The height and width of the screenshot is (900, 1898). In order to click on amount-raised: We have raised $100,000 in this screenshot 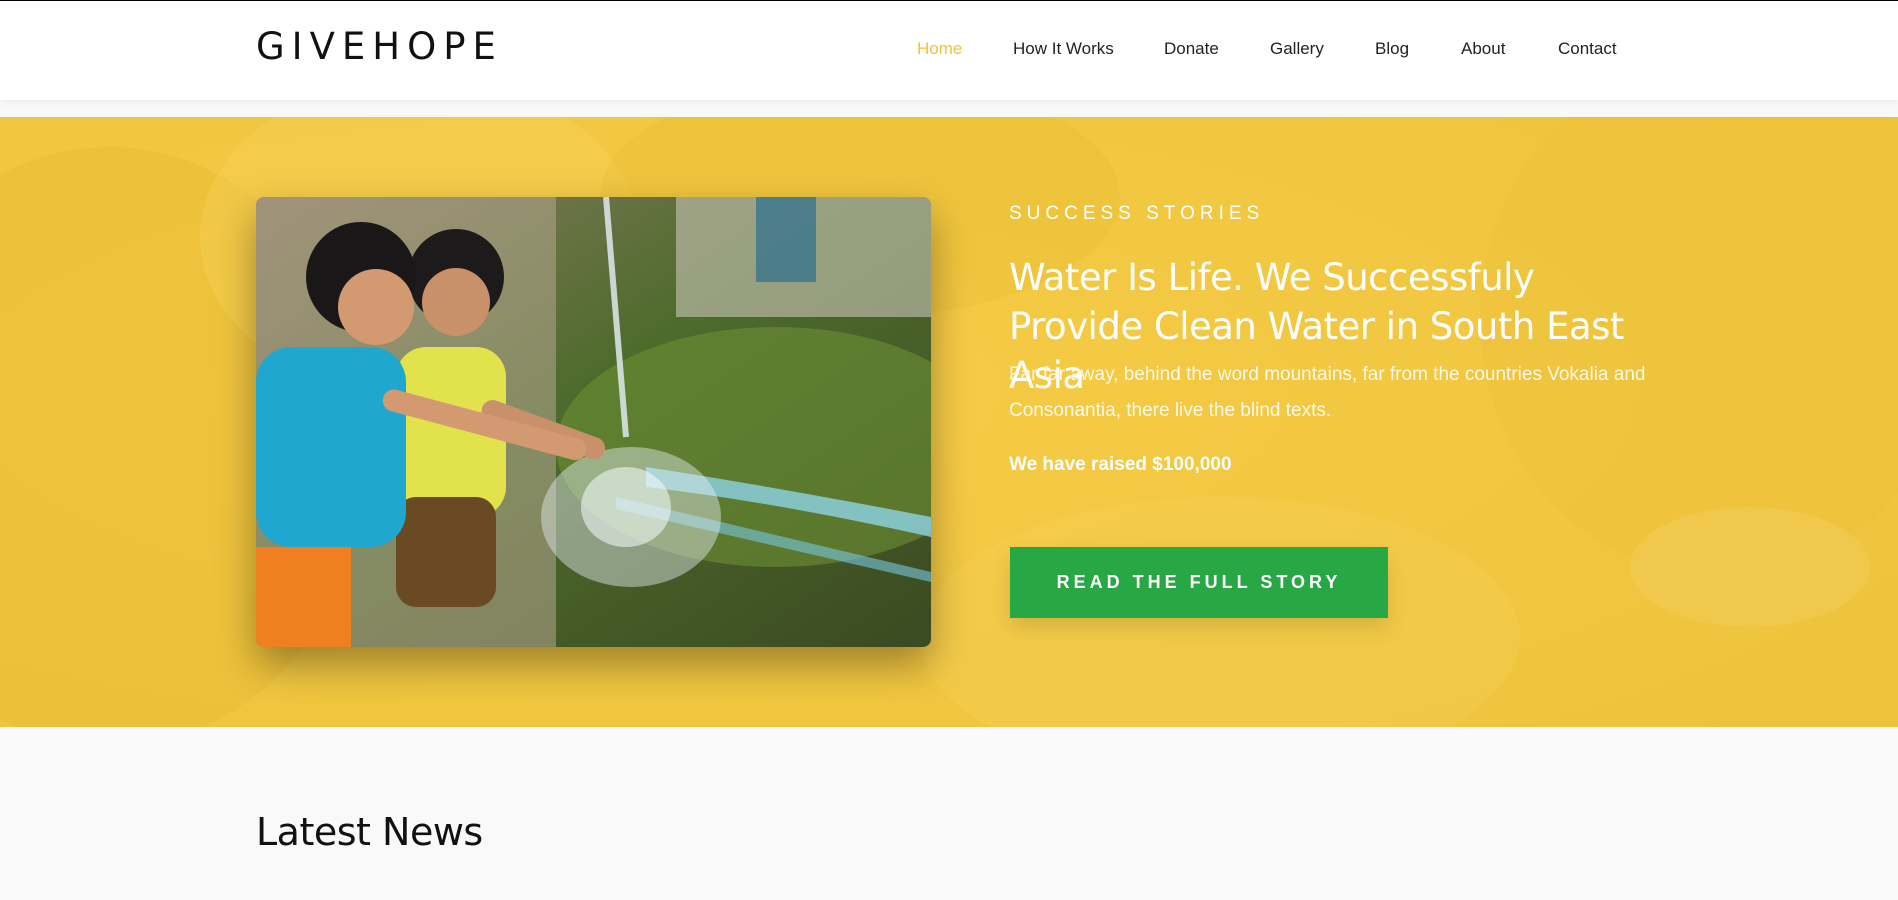, I will do `click(1120, 464)`.